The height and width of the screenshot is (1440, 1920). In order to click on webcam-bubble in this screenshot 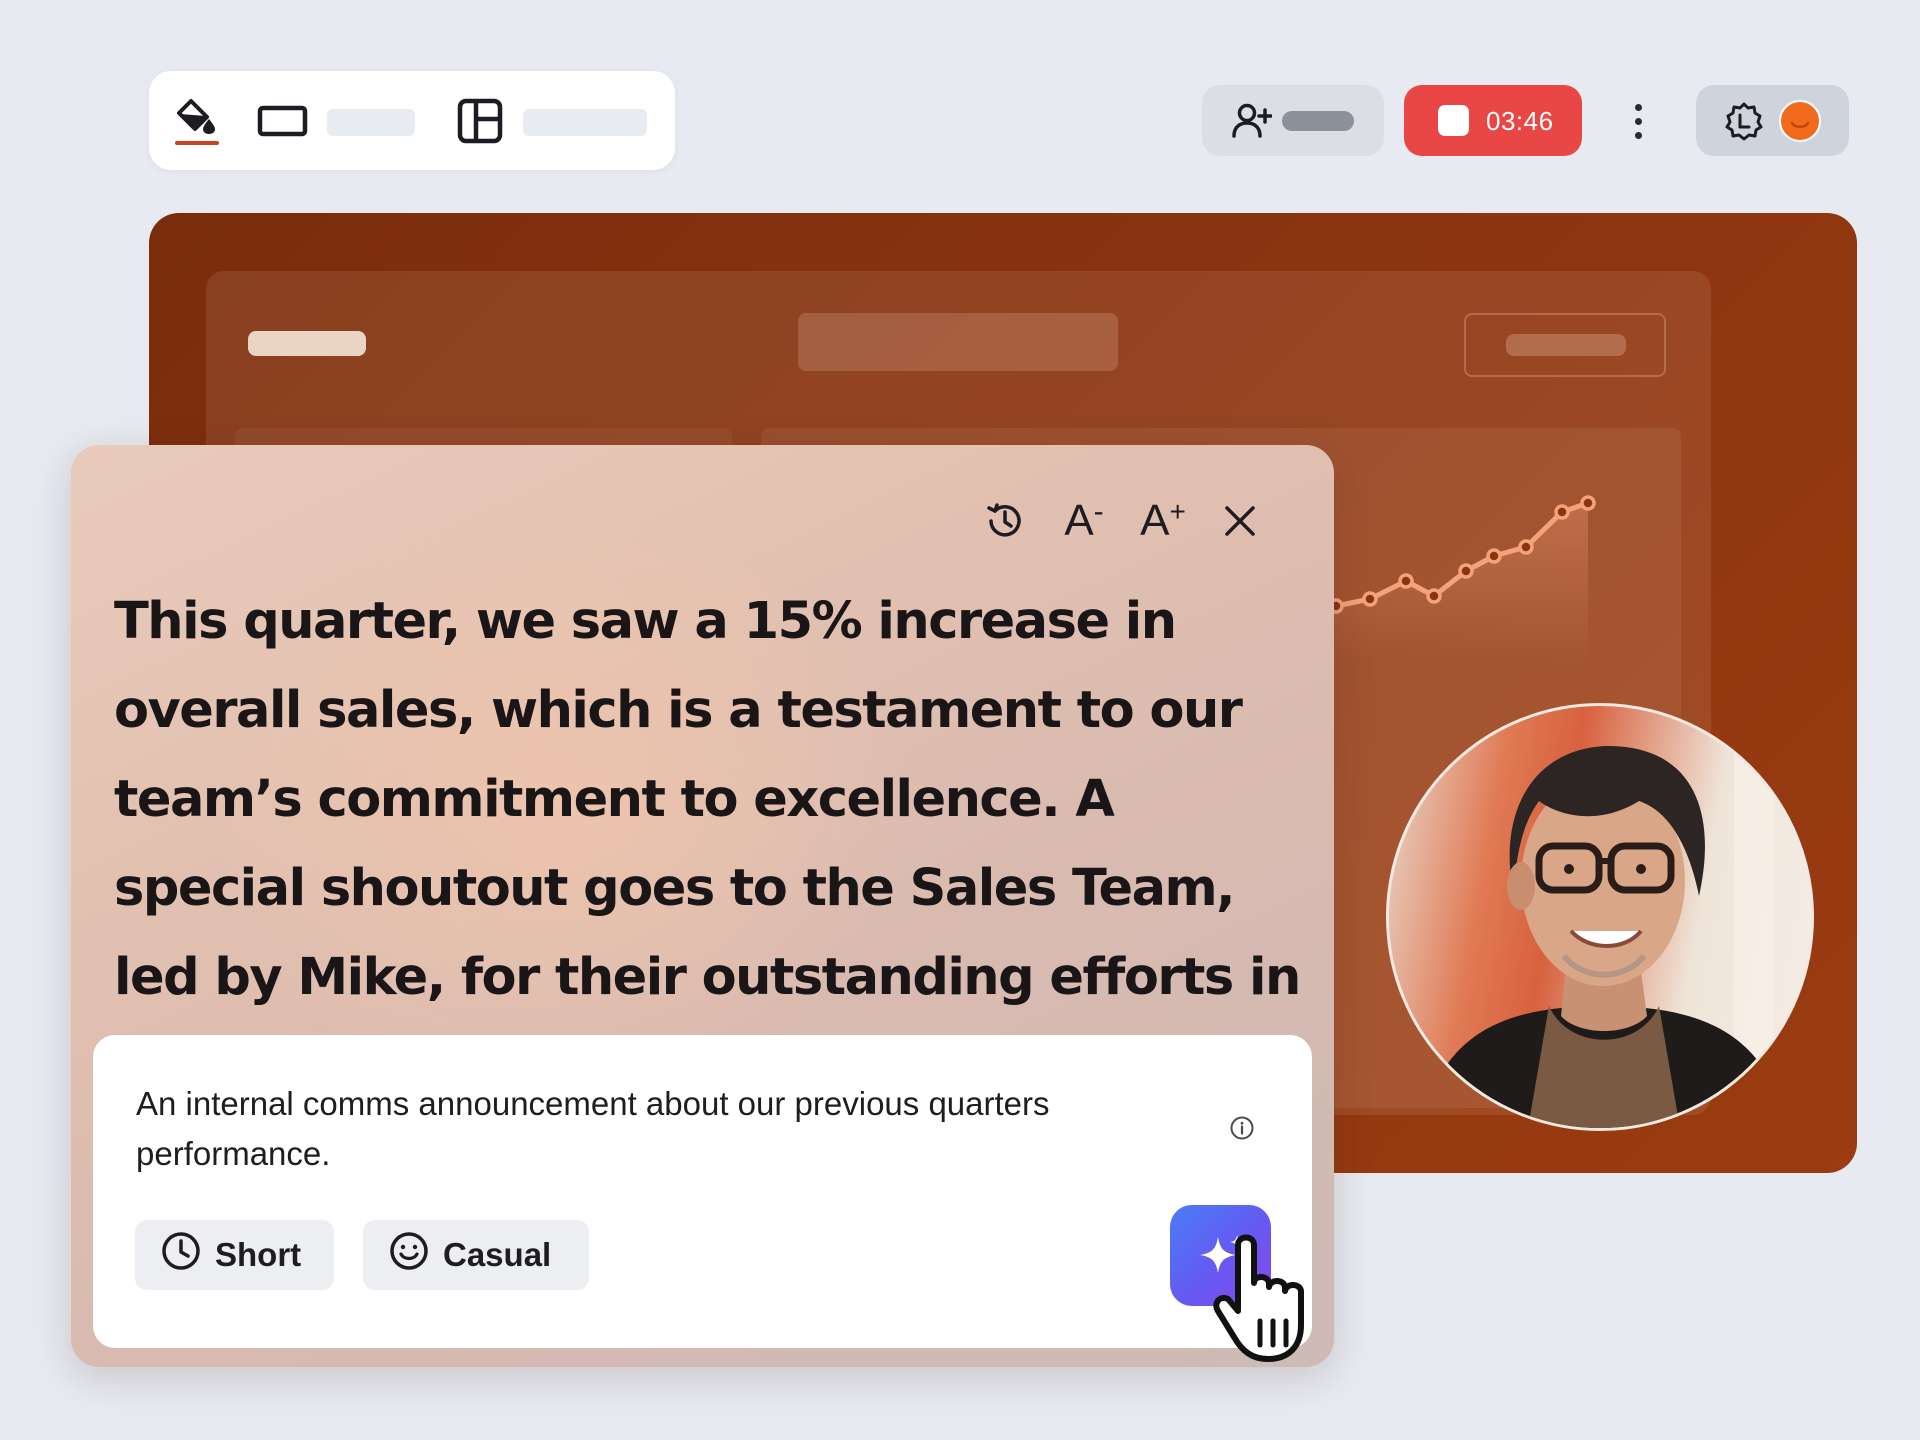, I will do `click(1600, 917)`.